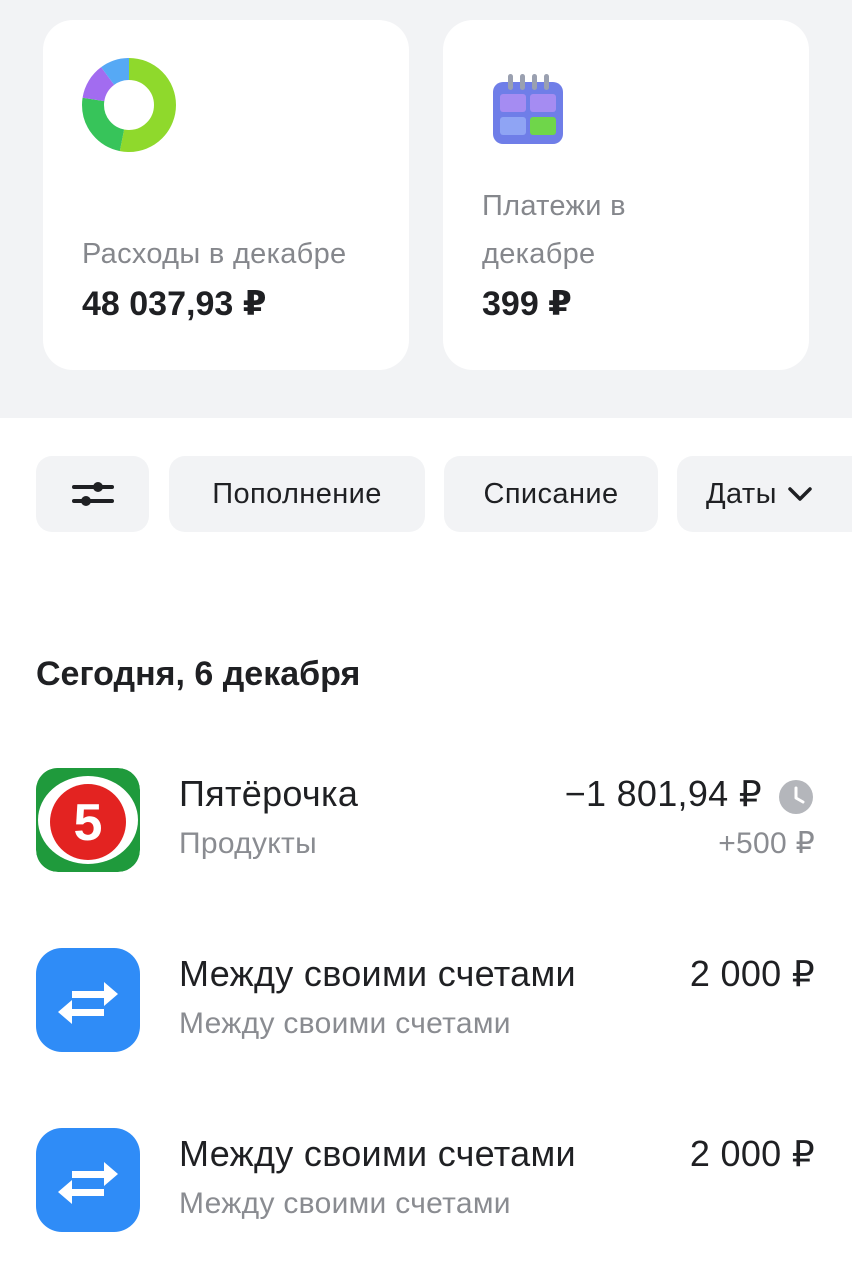 The image size is (852, 1280). I want to click on expenses-value: 48 037,93 ₽, so click(174, 304).